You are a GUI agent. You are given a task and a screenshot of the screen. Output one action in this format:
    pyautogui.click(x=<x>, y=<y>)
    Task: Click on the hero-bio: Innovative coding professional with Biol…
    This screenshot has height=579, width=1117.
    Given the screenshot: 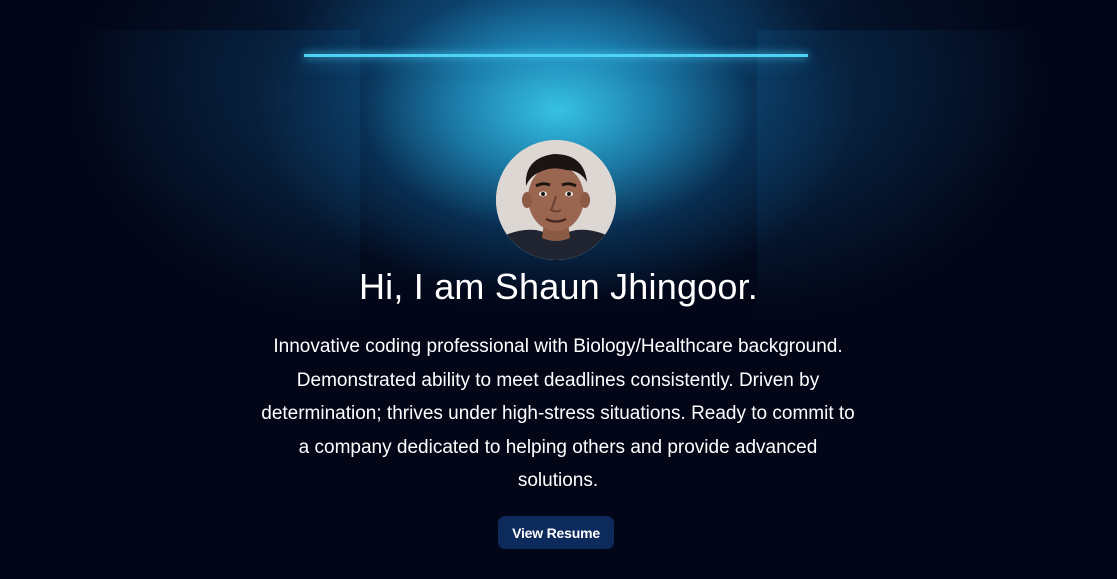 What is the action you would take?
    pyautogui.click(x=558, y=413)
    